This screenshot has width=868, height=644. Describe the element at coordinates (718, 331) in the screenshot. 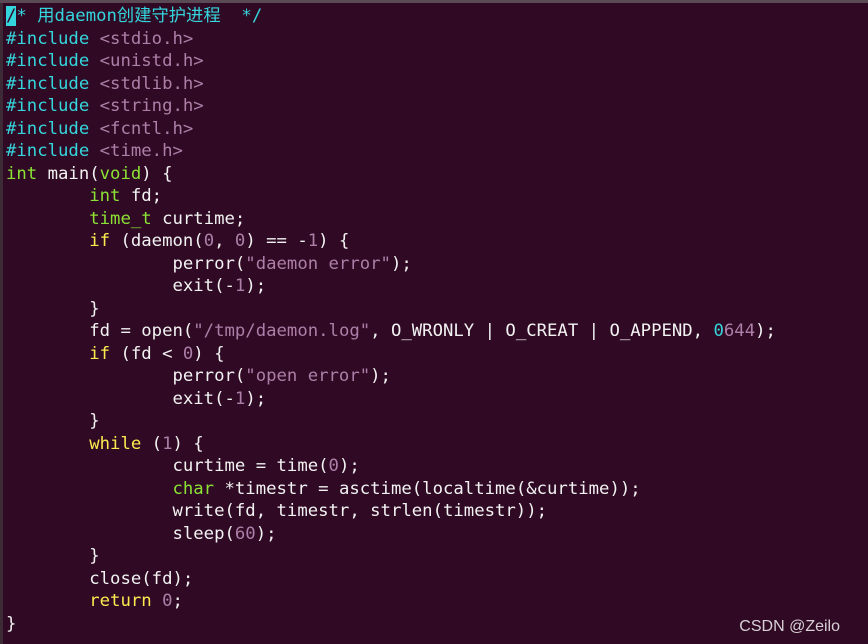

I see `octal-prefix: 0` at that location.